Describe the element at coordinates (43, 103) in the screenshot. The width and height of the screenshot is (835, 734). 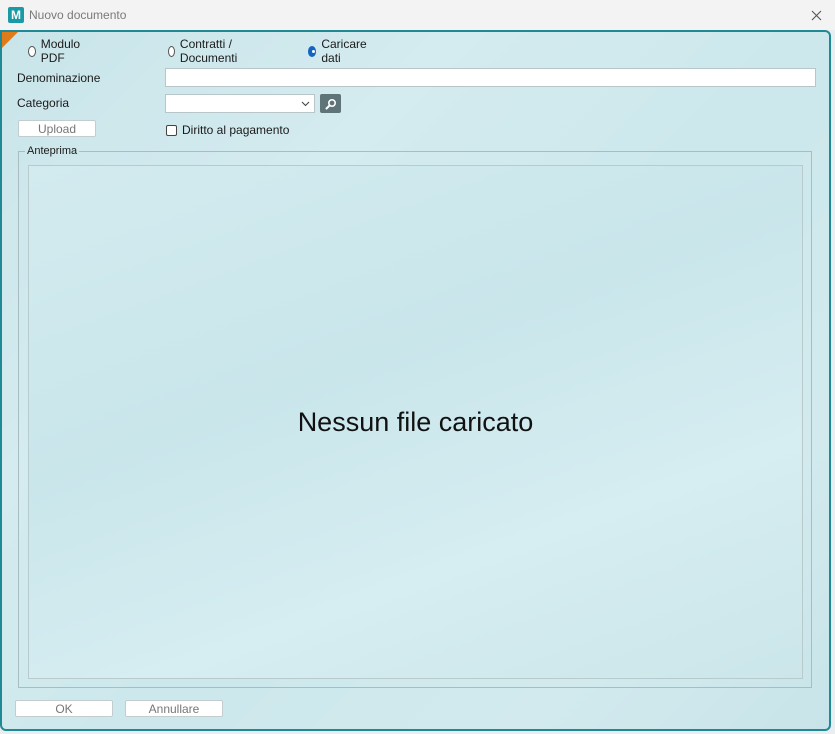
I see `categoria-label: Categoria` at that location.